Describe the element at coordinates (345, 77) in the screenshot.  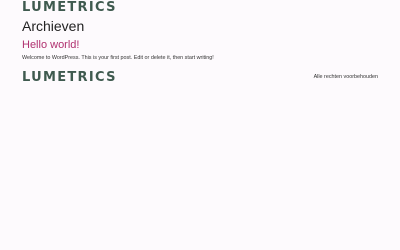
I see `footer-copyright: Alle rechten voorbehouden` at that location.